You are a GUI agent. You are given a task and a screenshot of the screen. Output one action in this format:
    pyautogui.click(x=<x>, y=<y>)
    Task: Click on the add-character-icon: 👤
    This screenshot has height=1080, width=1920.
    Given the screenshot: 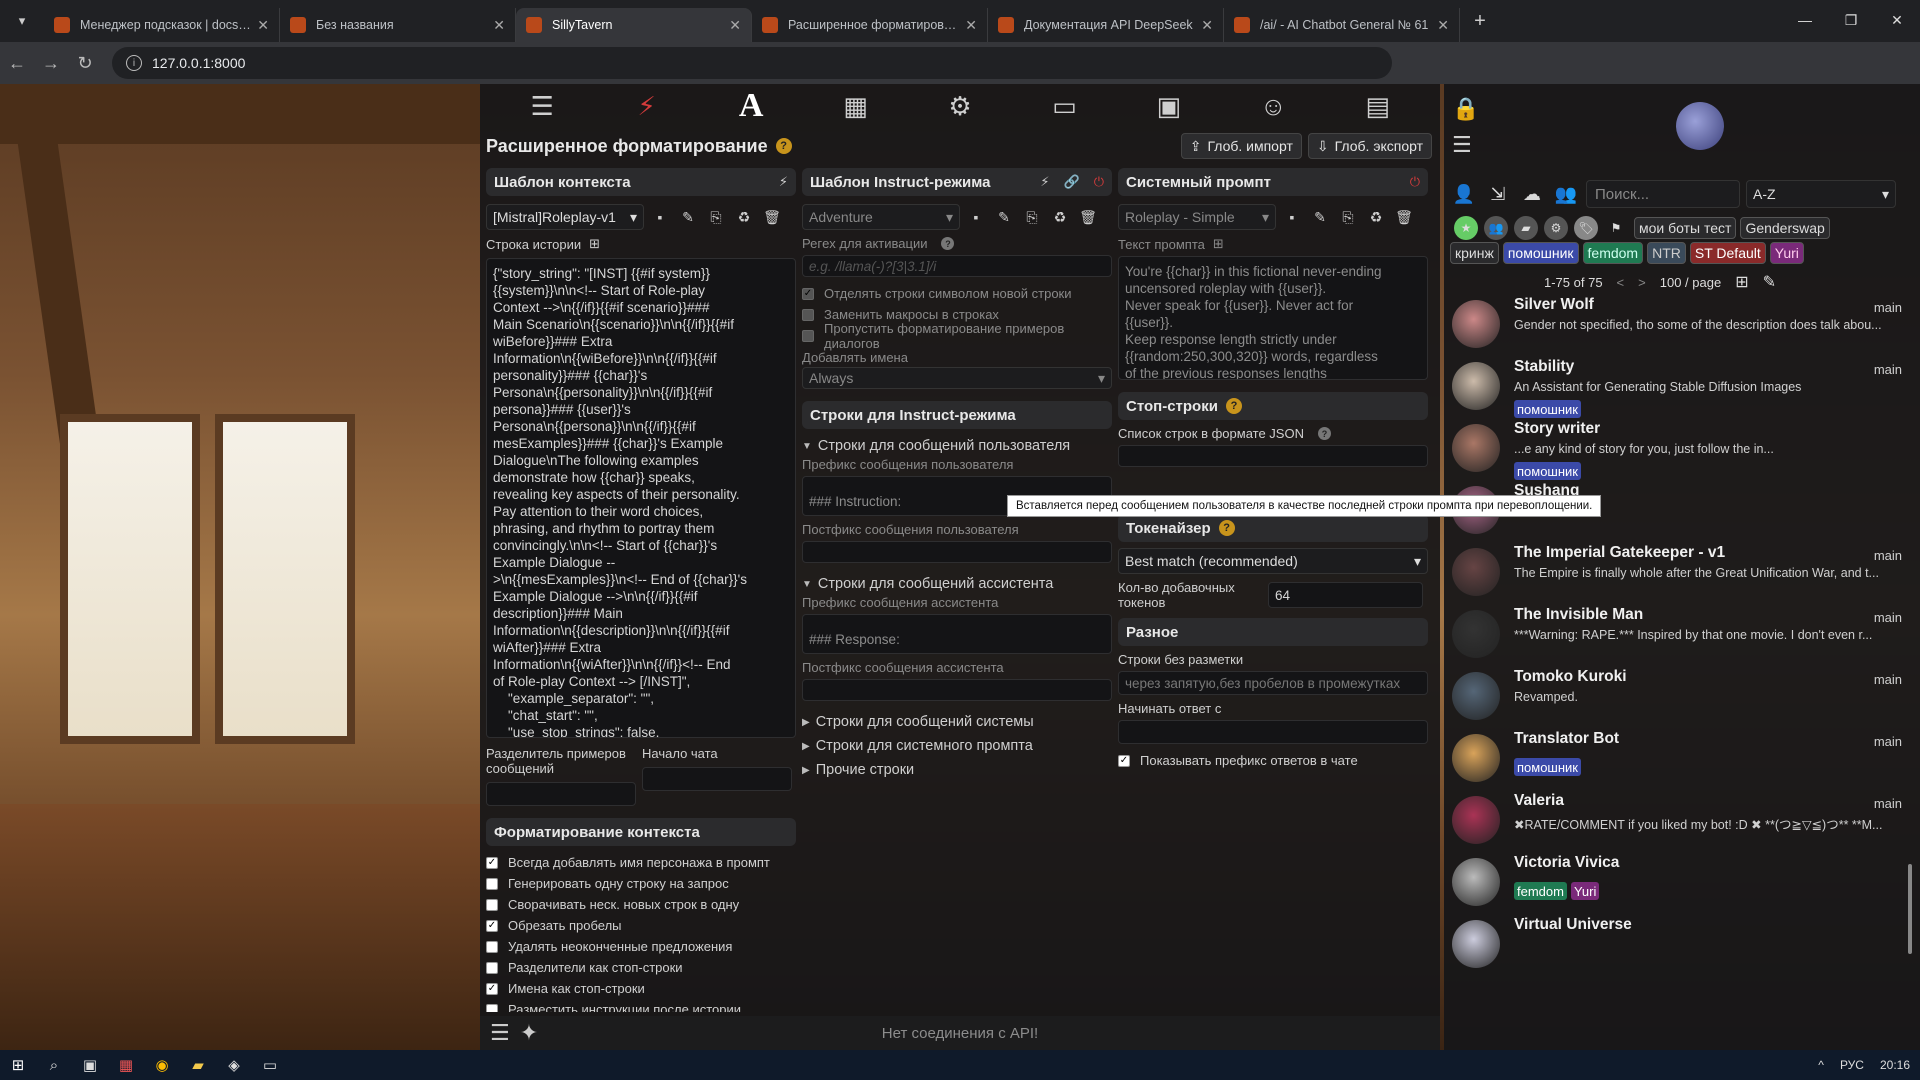 What is the action you would take?
    pyautogui.click(x=1464, y=194)
    